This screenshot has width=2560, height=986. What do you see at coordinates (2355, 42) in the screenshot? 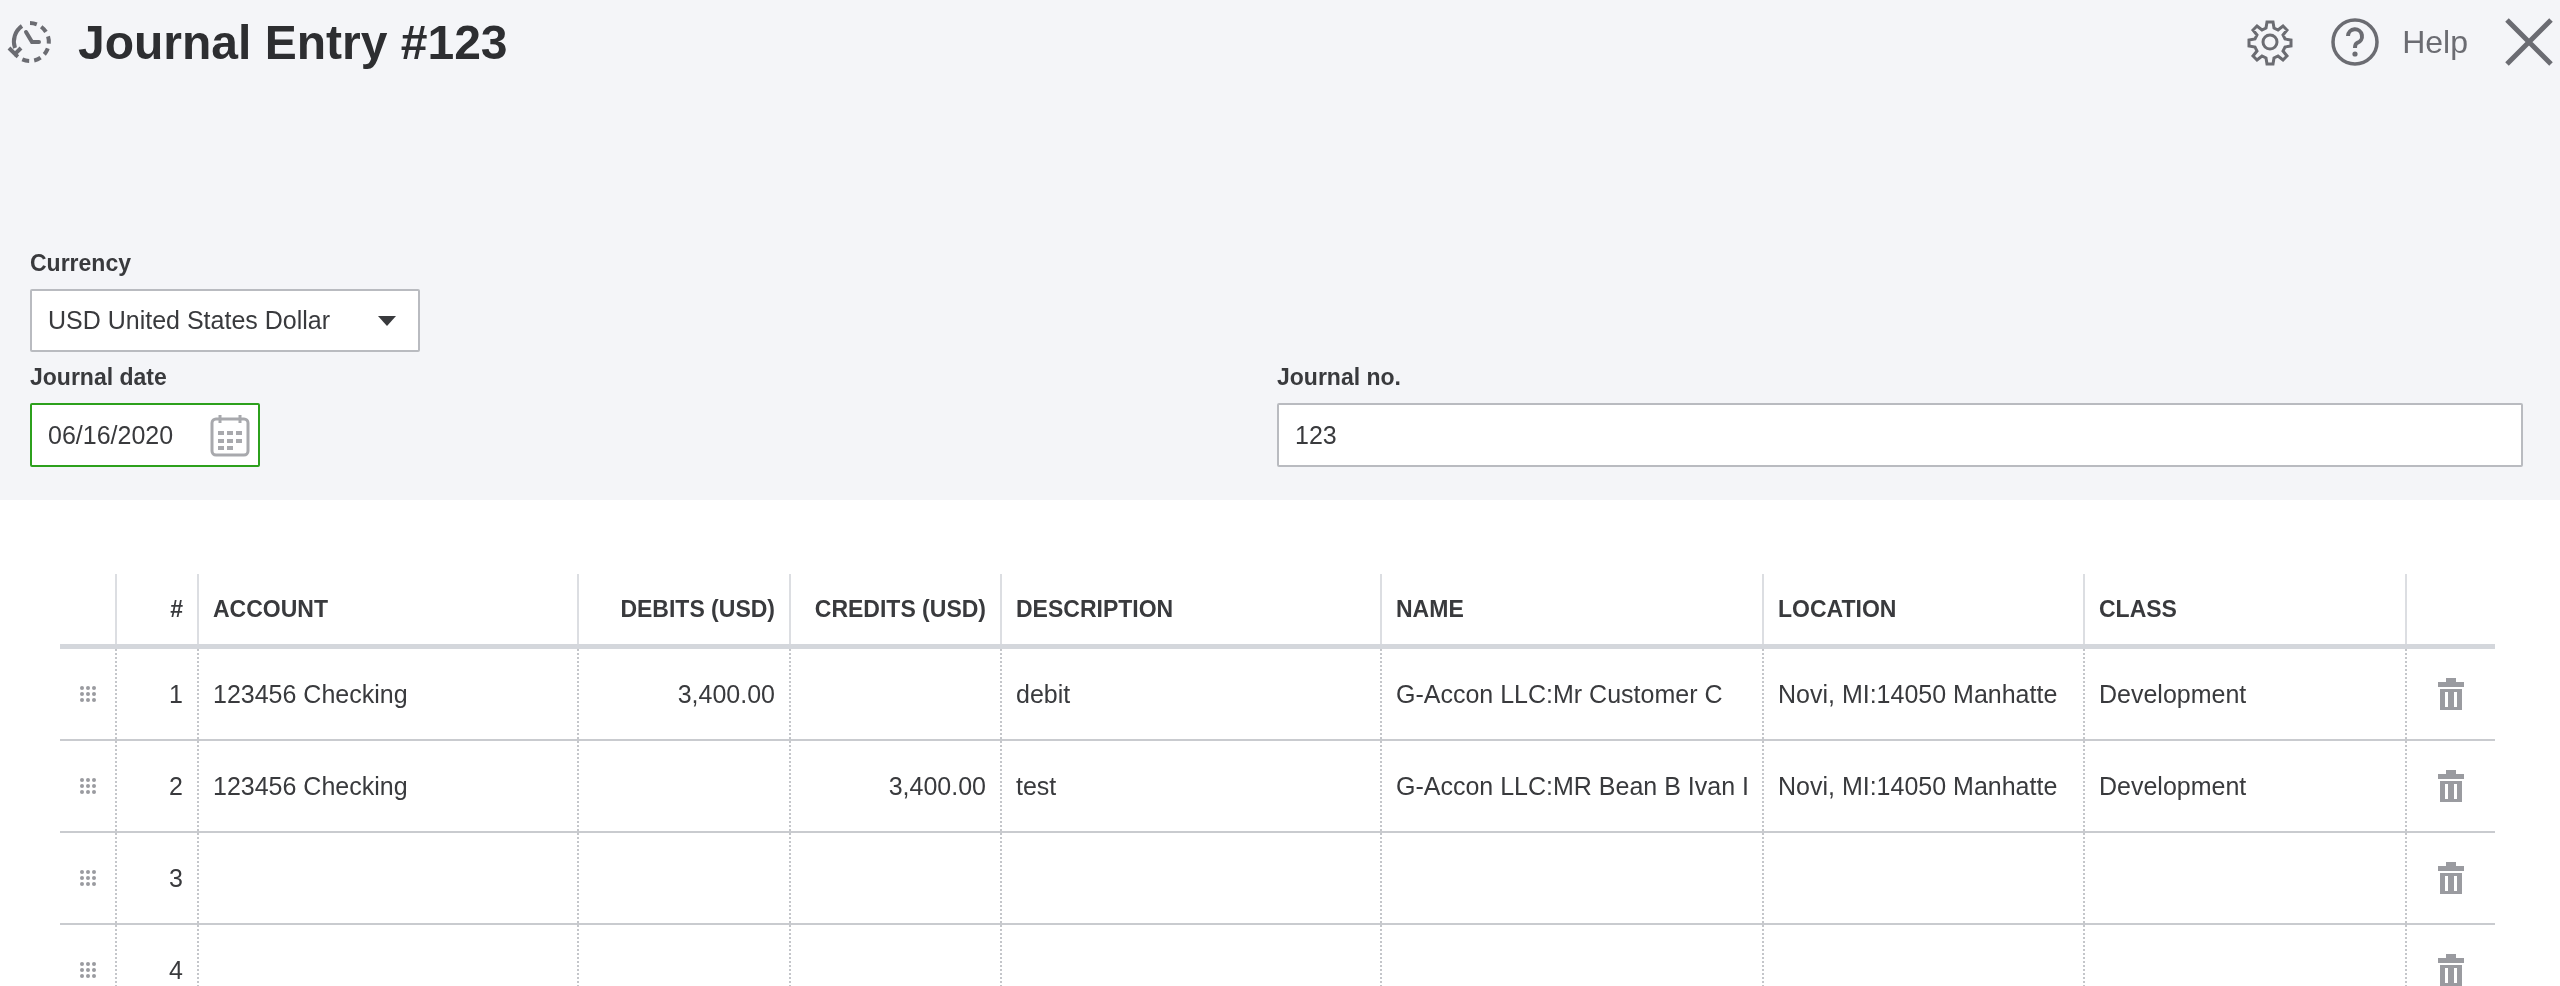
I see `question-mark-icon` at bounding box center [2355, 42].